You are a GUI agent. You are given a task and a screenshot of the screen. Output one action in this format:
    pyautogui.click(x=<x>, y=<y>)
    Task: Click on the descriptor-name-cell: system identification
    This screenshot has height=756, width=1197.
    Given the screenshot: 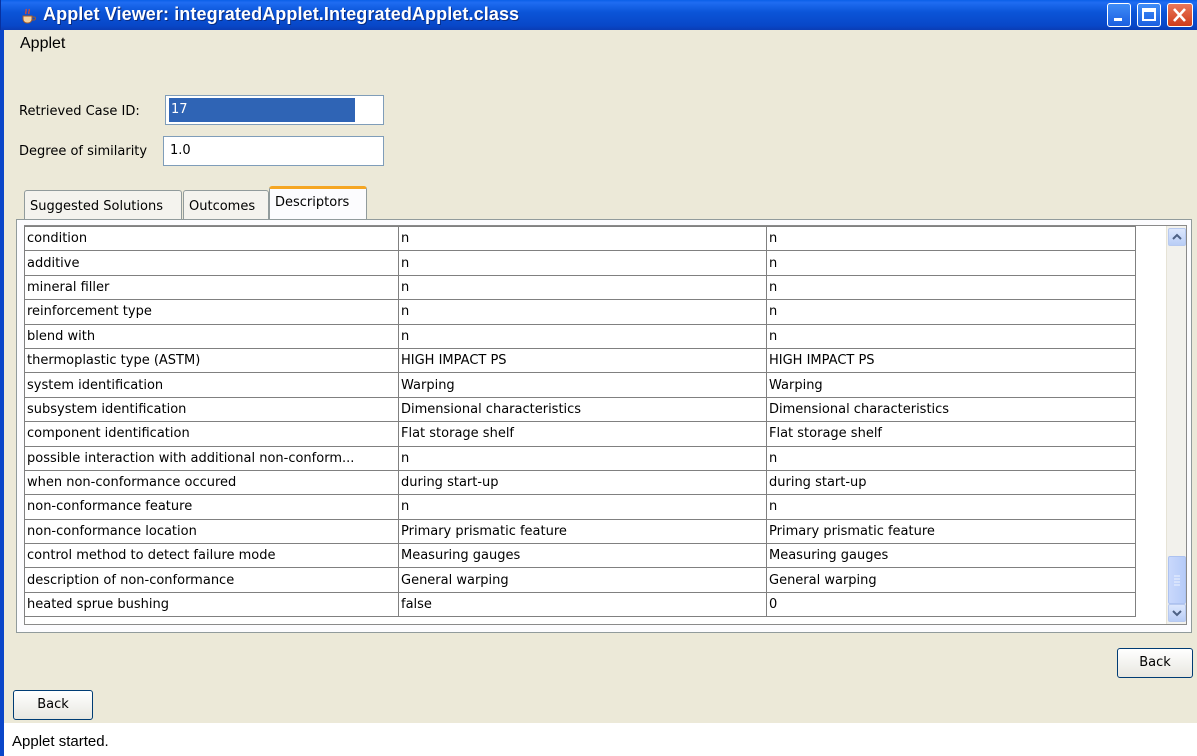 What is the action you would take?
    pyautogui.click(x=211, y=385)
    